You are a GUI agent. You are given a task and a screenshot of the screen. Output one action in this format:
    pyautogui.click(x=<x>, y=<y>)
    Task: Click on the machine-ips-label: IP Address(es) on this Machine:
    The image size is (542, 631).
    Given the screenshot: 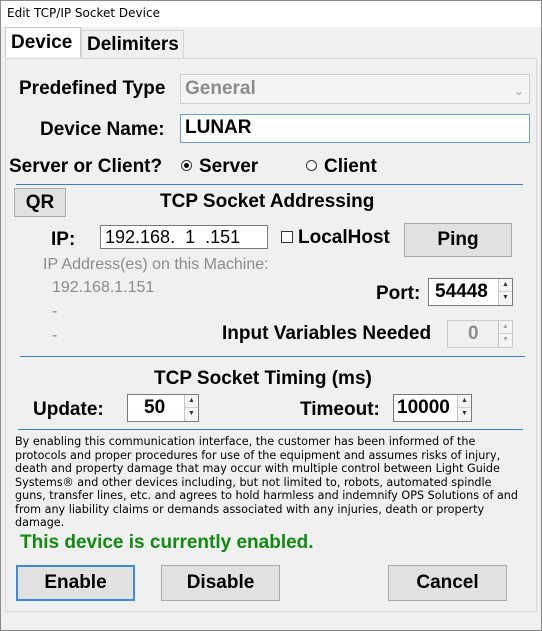 What is the action you would take?
    pyautogui.click(x=156, y=264)
    